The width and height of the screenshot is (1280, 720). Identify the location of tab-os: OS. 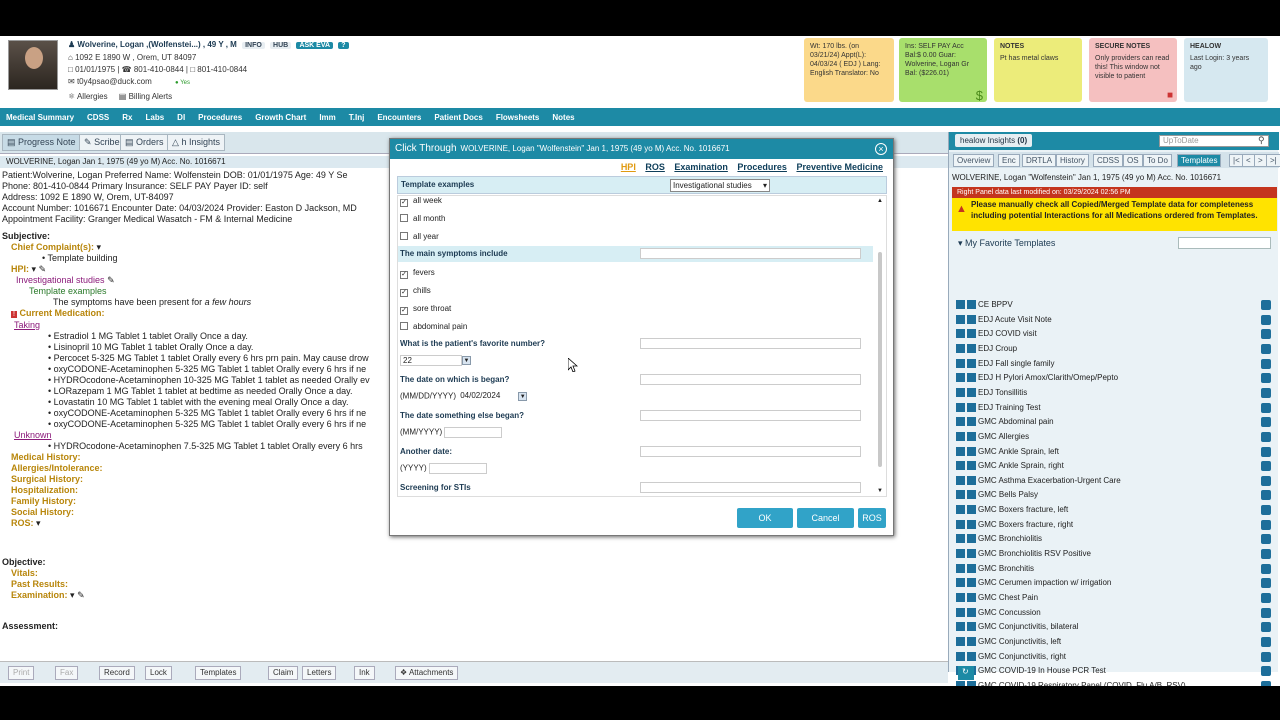
(1133, 160).